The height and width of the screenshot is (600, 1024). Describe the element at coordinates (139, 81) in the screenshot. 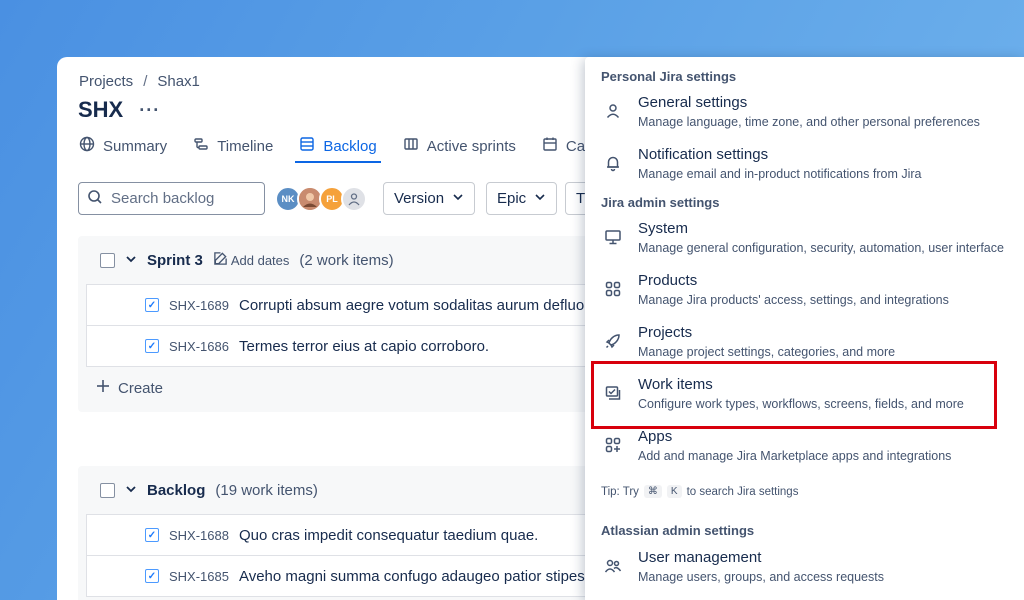

I see `breadcrumb: Projects / Shax1` at that location.